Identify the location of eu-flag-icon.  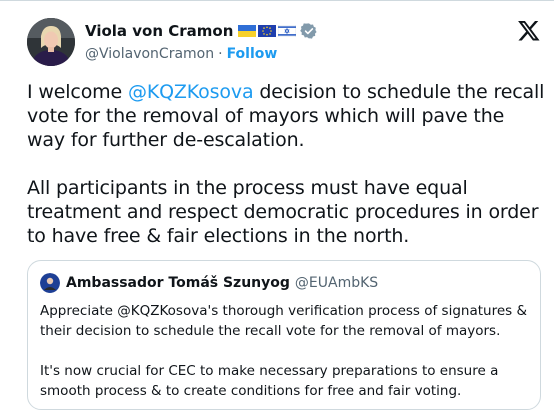
(267, 31).